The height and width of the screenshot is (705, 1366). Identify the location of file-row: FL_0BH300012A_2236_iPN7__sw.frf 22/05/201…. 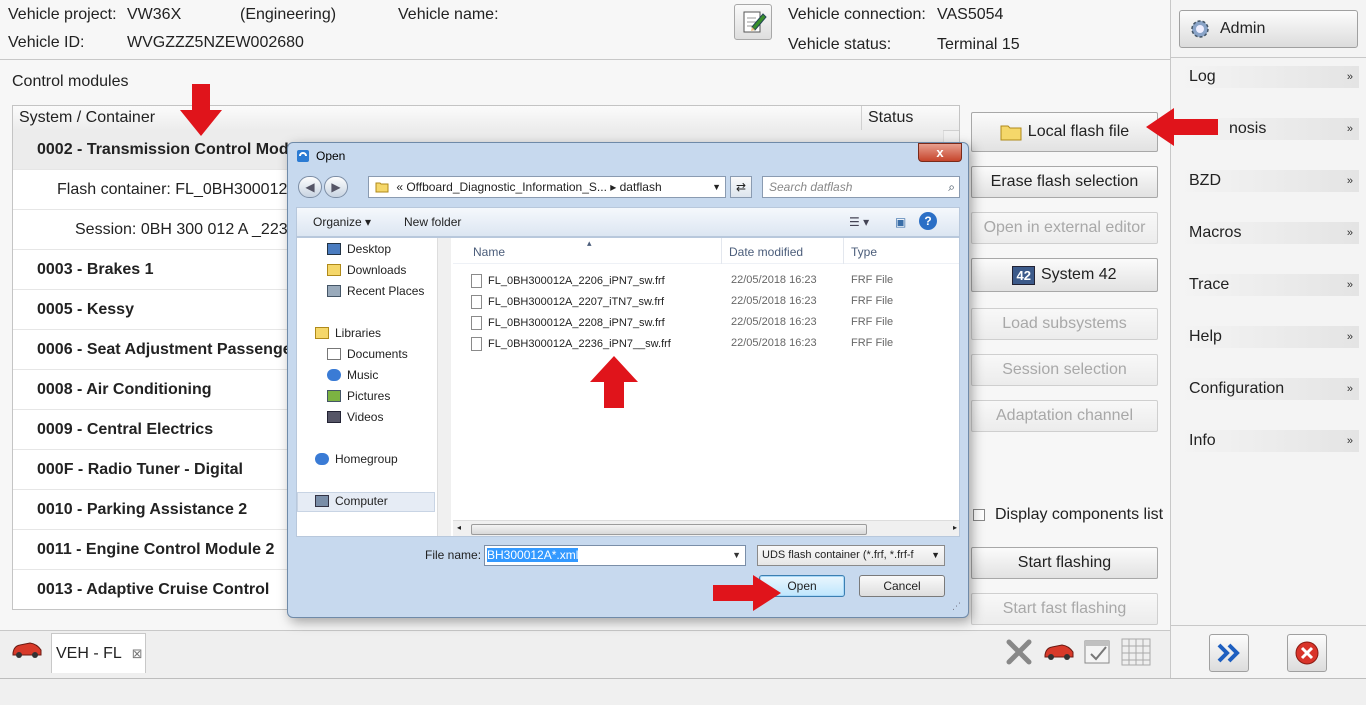
(703, 343).